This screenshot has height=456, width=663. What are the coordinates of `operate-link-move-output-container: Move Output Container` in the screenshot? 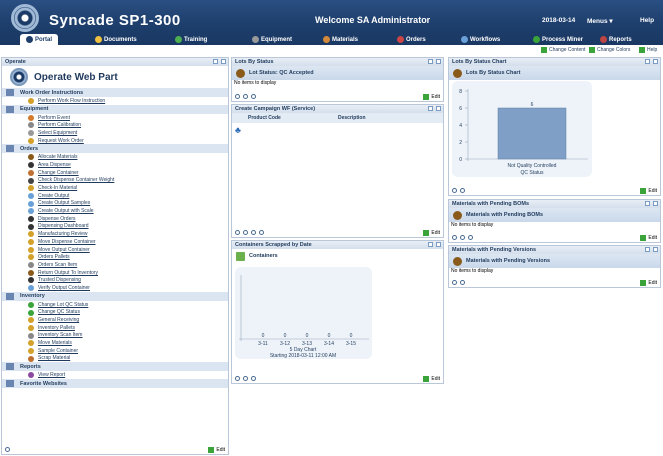 It's located at (115, 250).